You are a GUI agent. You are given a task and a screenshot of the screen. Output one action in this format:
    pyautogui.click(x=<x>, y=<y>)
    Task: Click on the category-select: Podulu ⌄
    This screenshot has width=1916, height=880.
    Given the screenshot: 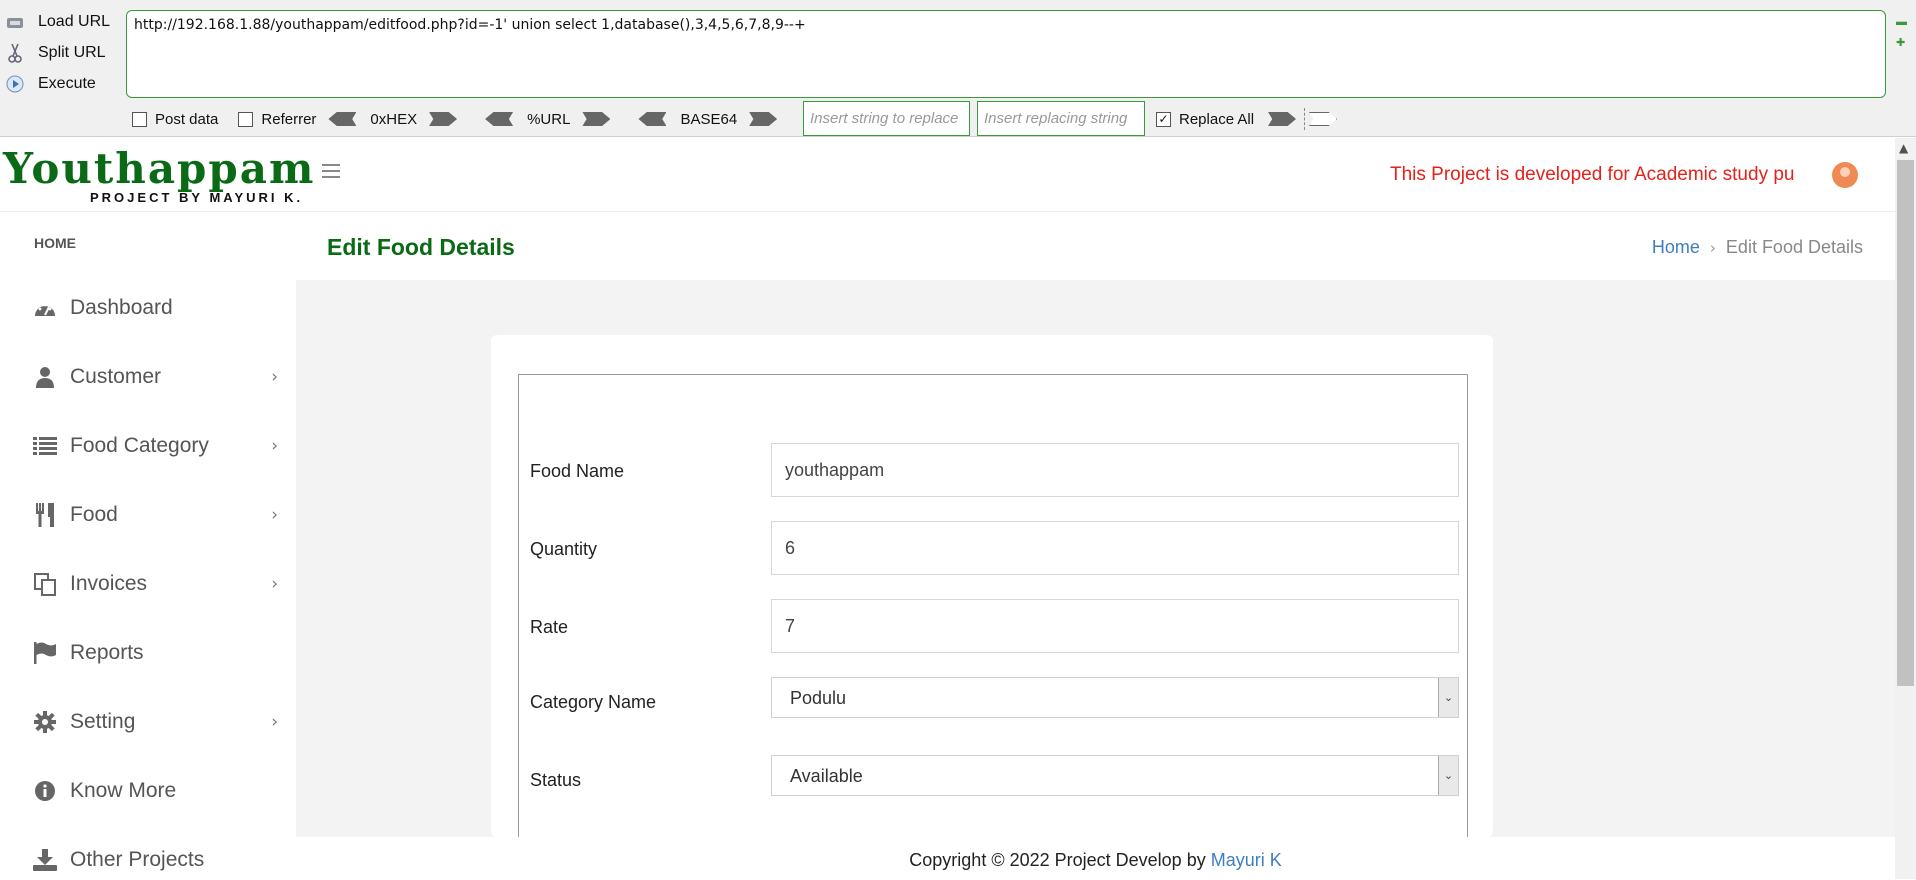 What is the action you would take?
    pyautogui.click(x=1115, y=697)
    